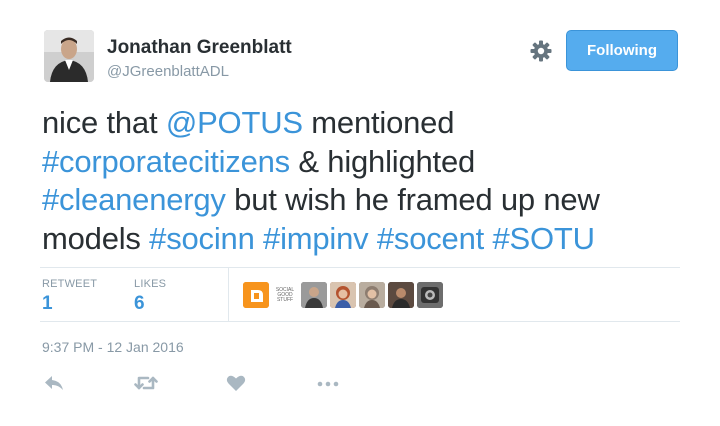 The height and width of the screenshot is (426, 720). Describe the element at coordinates (69, 284) in the screenshot. I see `retweets-label: RETWEET` at that location.